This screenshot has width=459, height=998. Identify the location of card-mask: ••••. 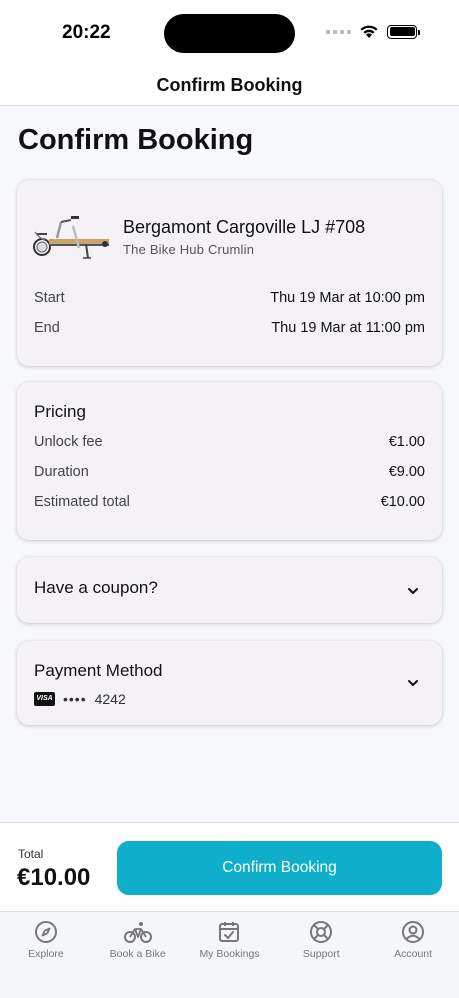
(75, 699).